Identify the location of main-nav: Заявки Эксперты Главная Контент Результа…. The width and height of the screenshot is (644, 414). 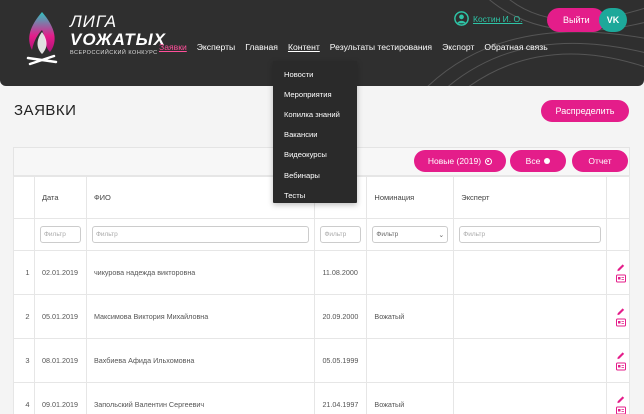
(353, 47).